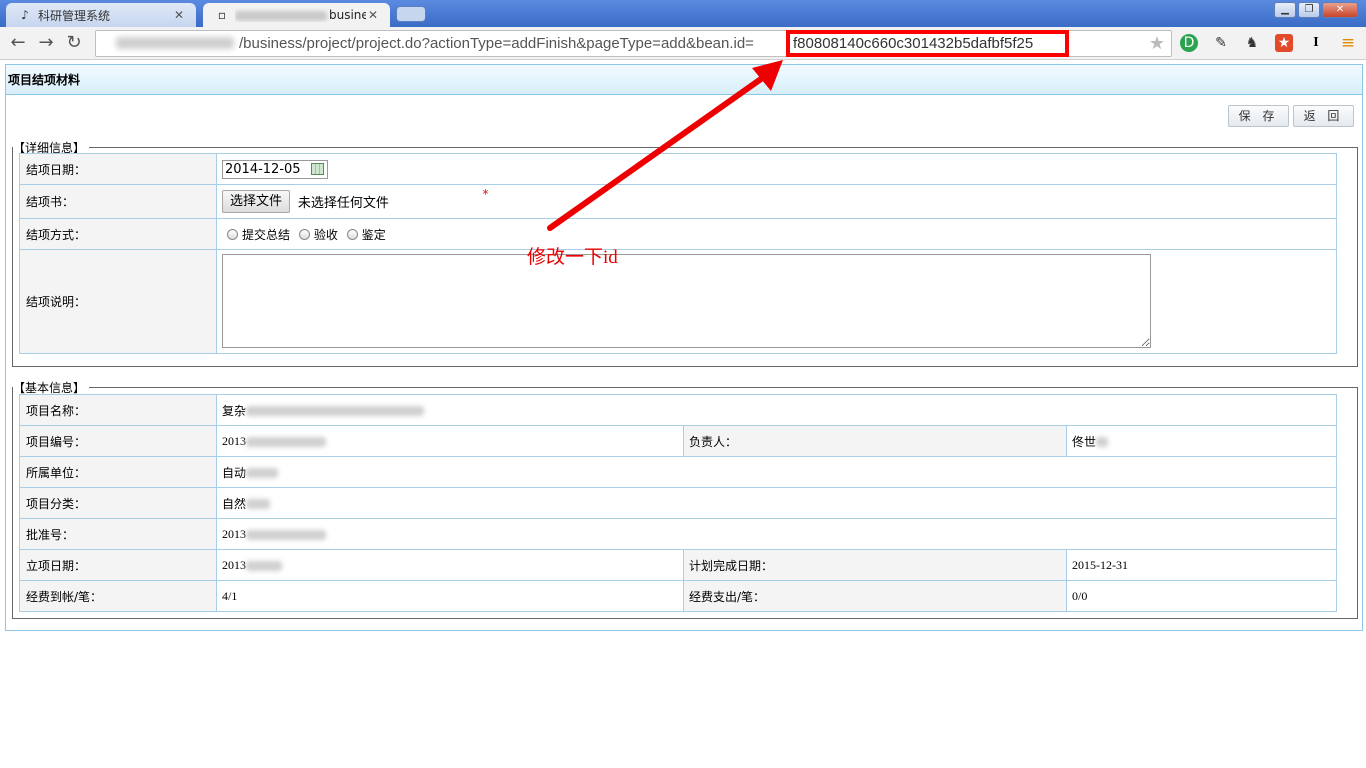 The height and width of the screenshot is (768, 1366). Describe the element at coordinates (118, 596) in the screenshot. I see `funds-in-label: 经费到帐/笔：` at that location.